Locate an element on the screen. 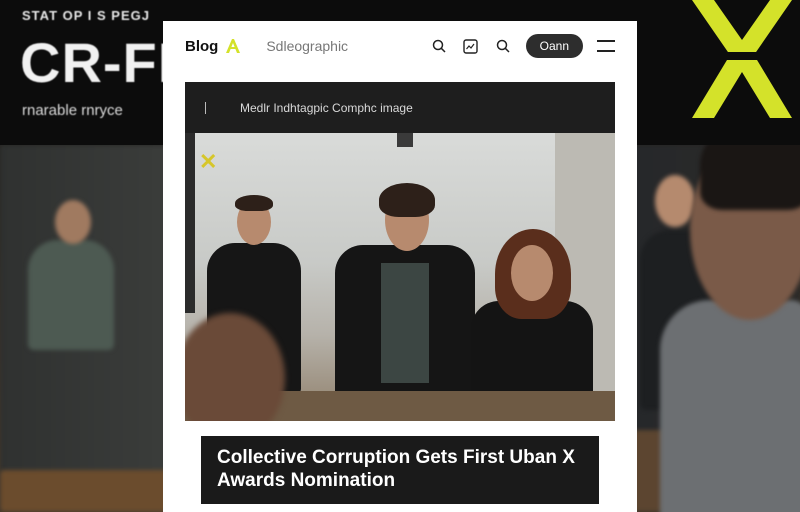  brand-name: Blog is located at coordinates (201, 46).